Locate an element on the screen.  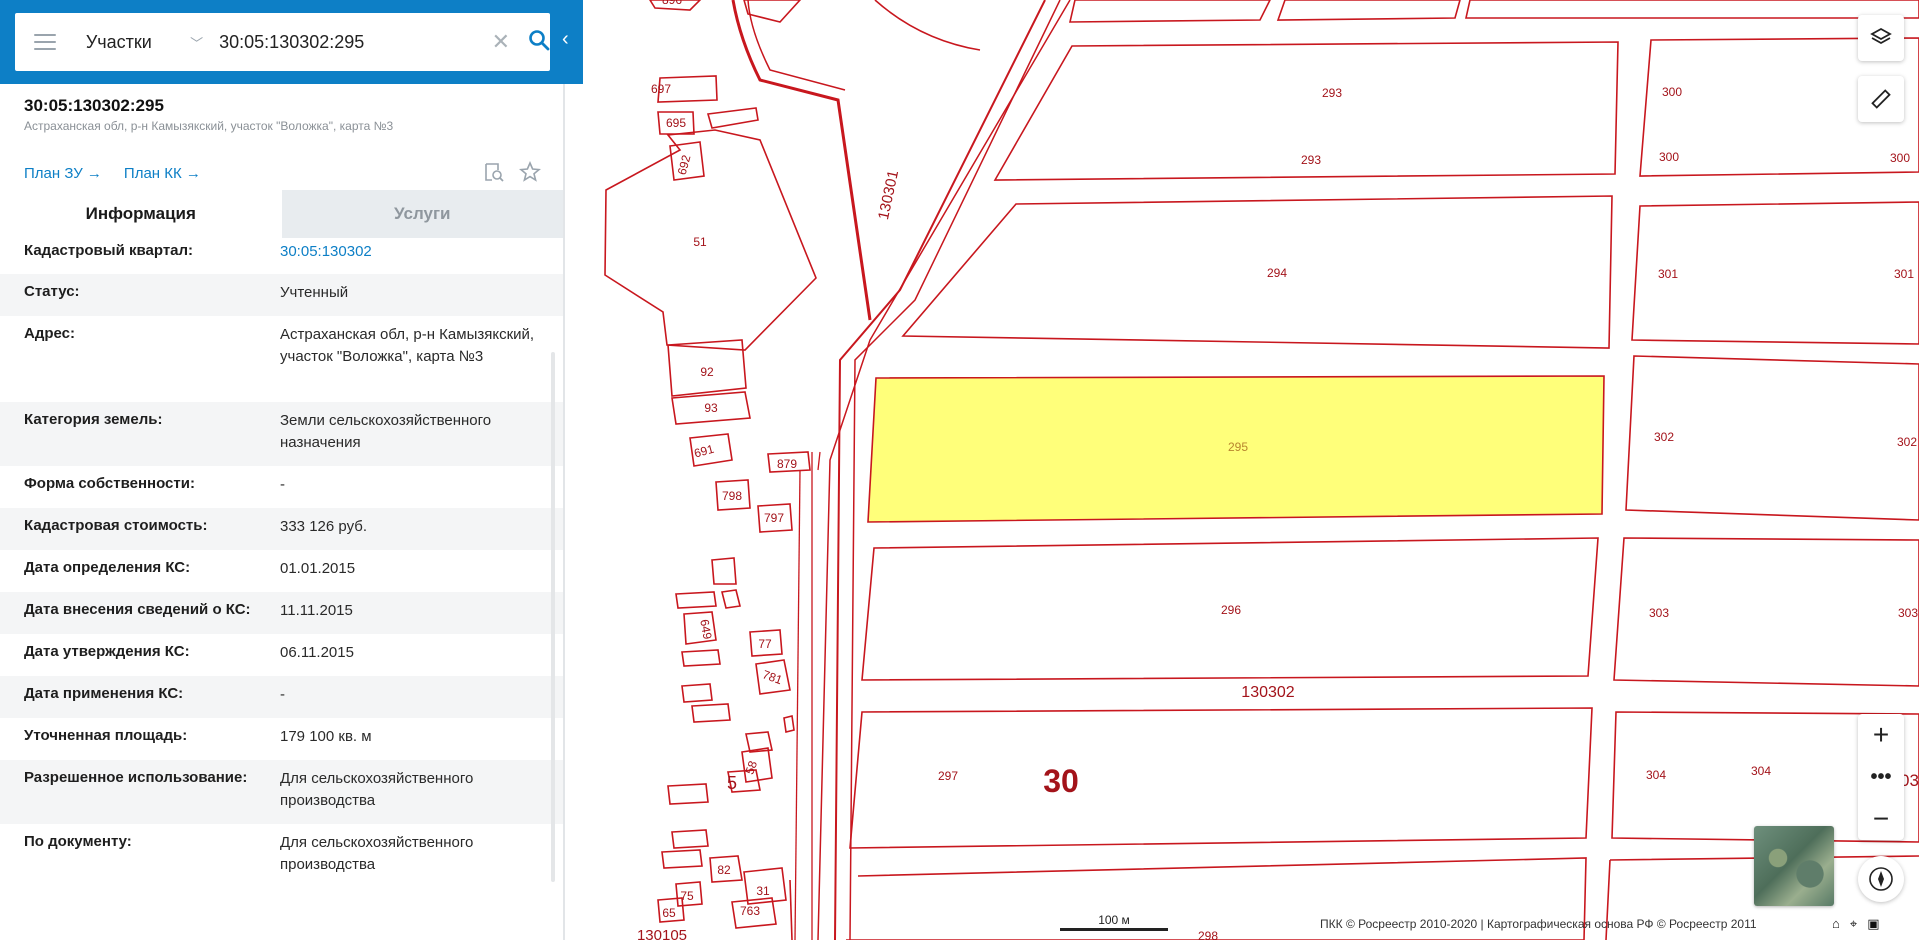
info-key: Дата применения КС: is located at coordinates (104, 693).